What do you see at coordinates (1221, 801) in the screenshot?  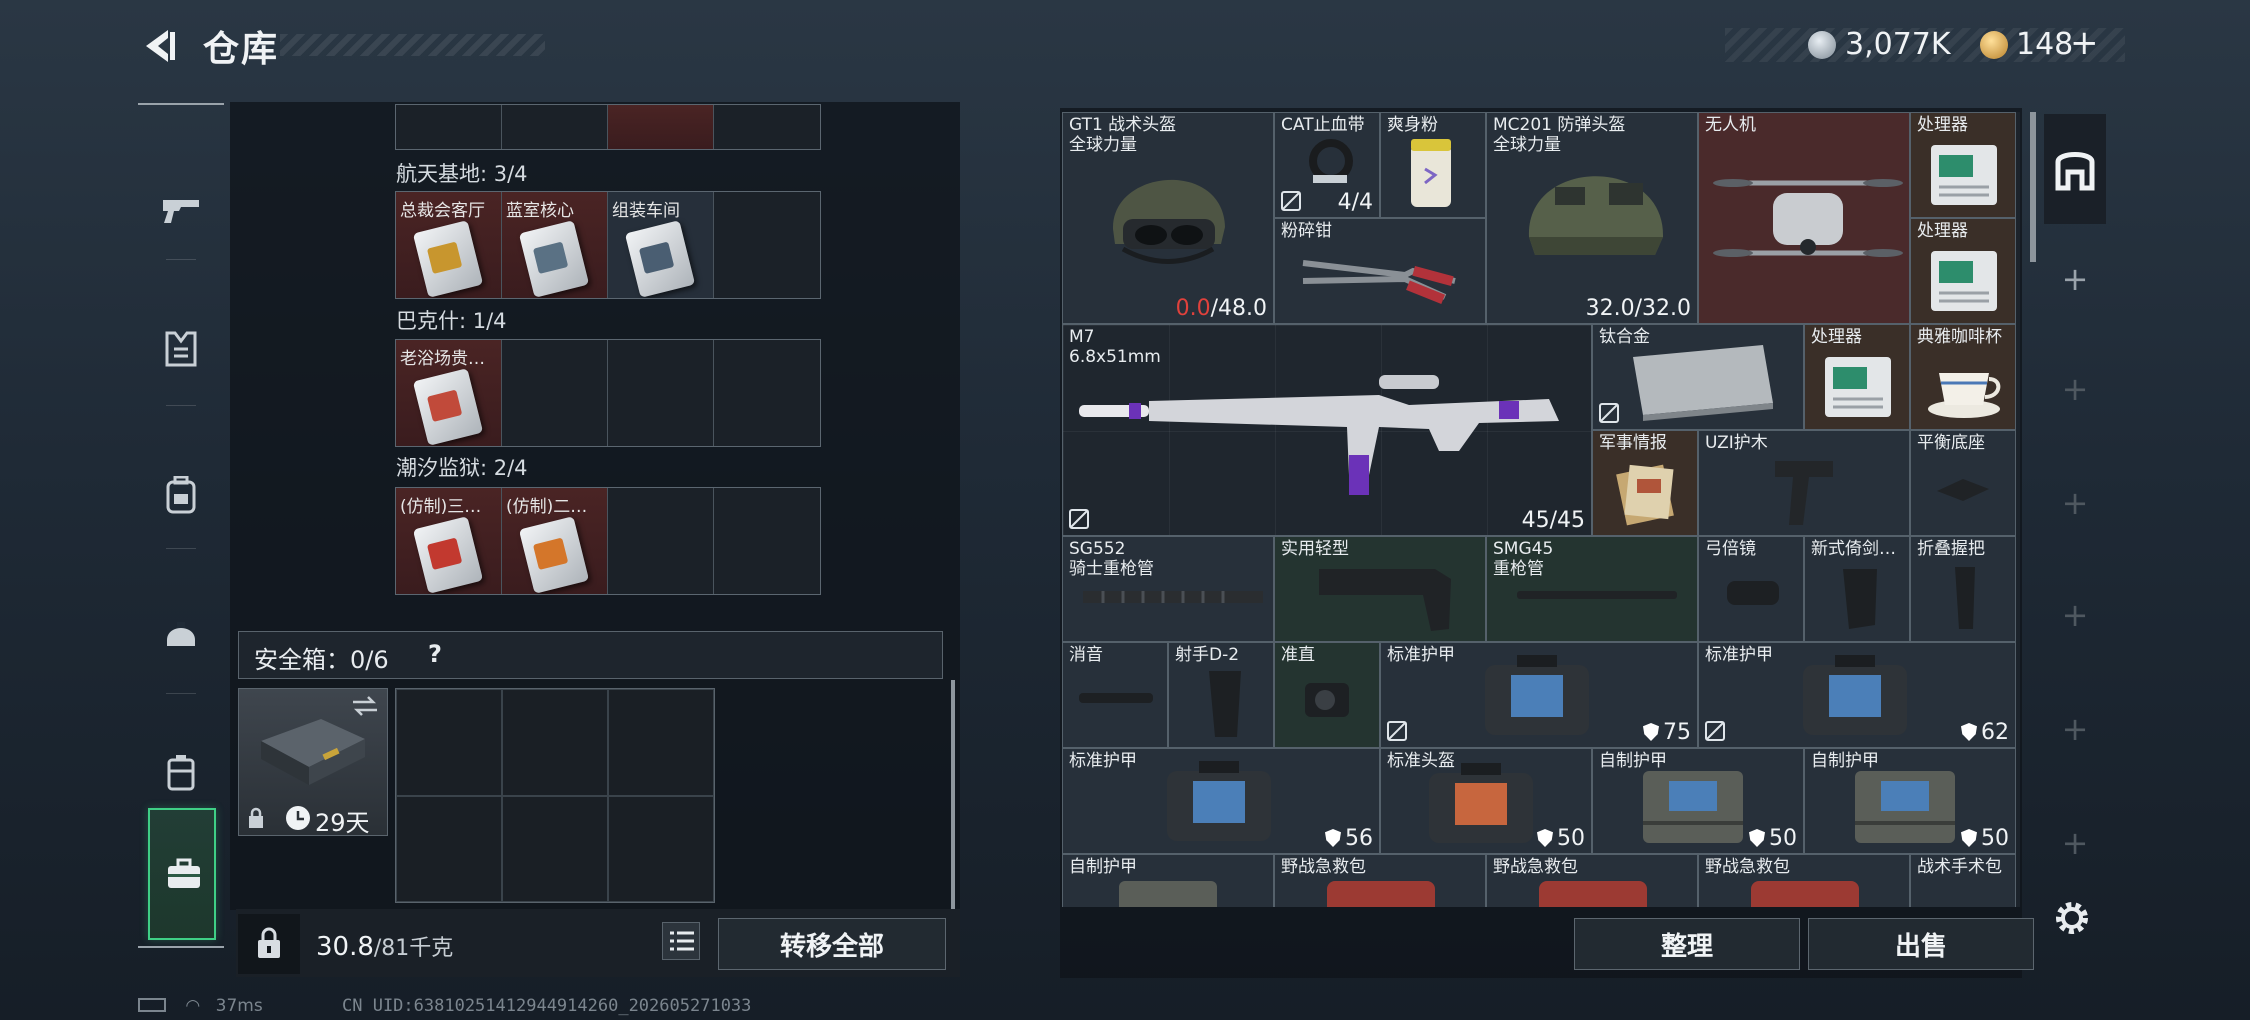 I see `item-standard-armor: 标准护甲 56` at bounding box center [1221, 801].